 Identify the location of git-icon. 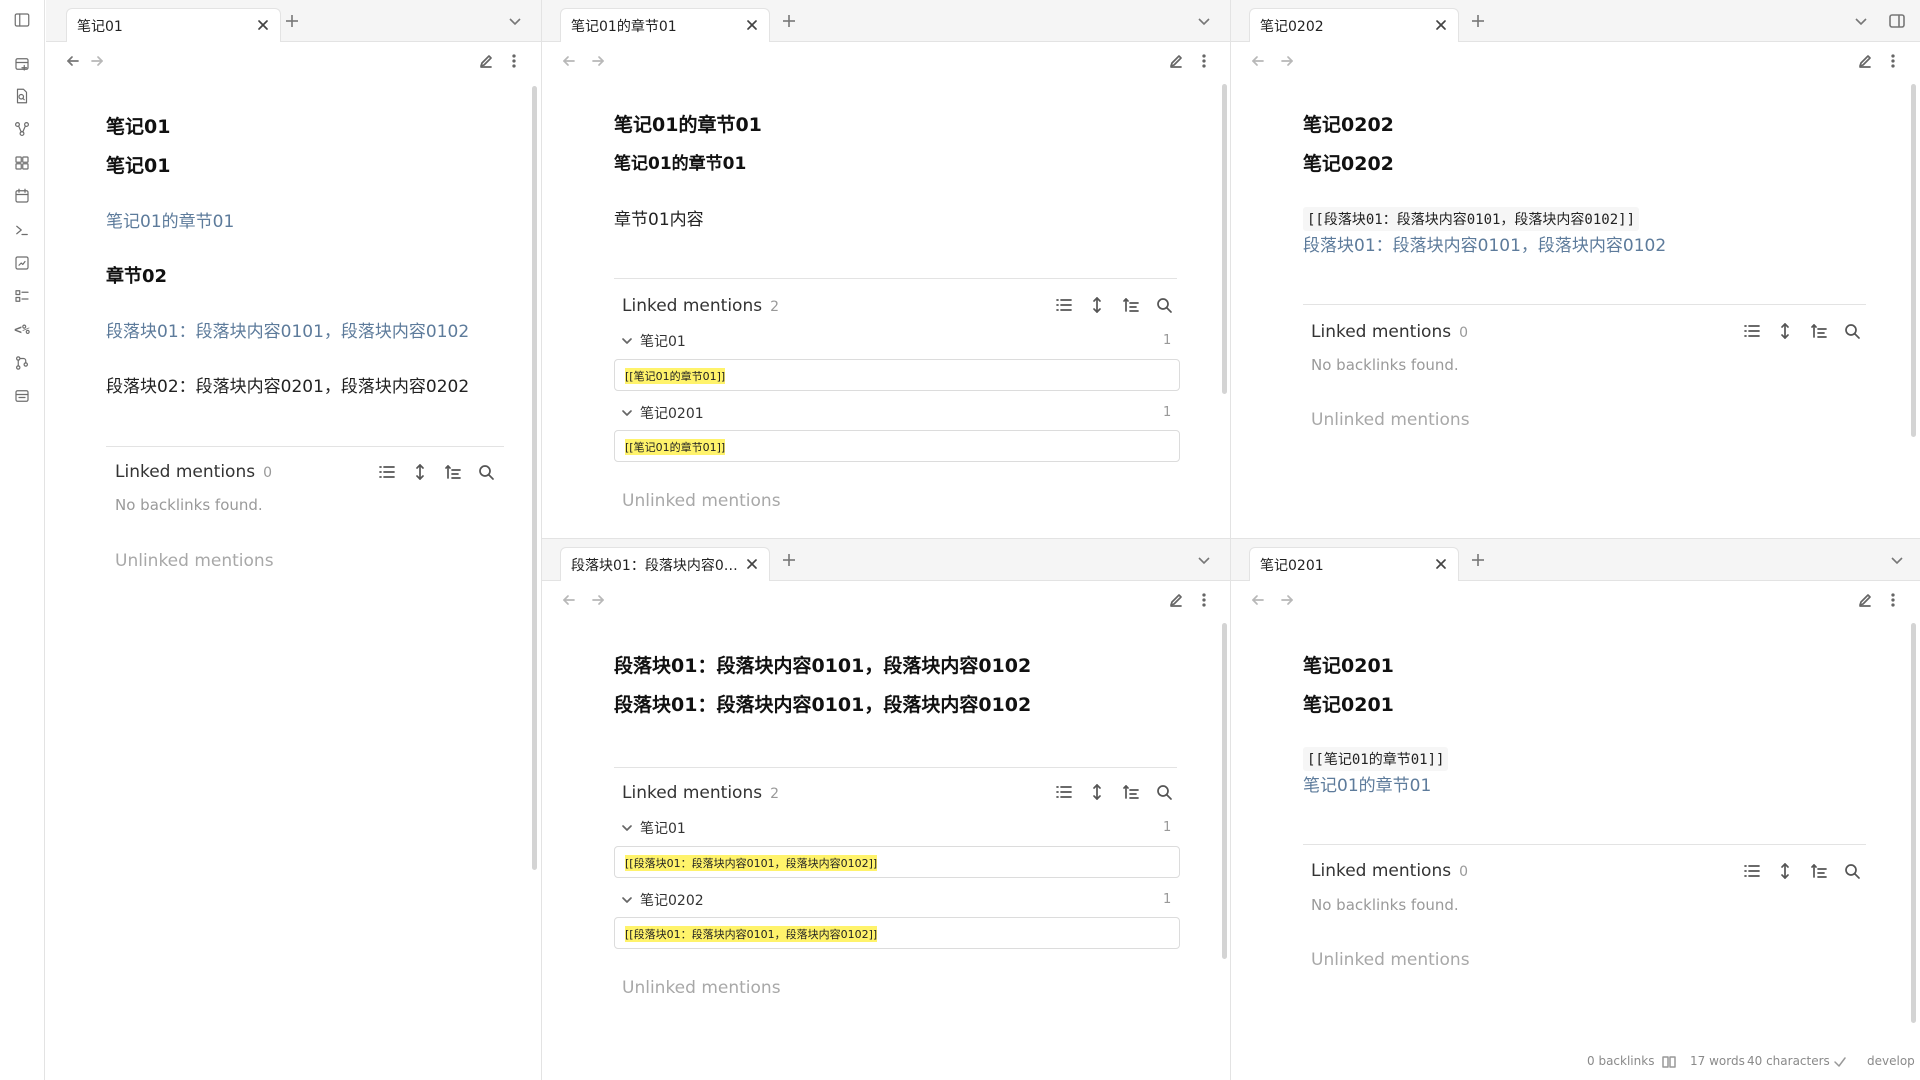
(22, 363).